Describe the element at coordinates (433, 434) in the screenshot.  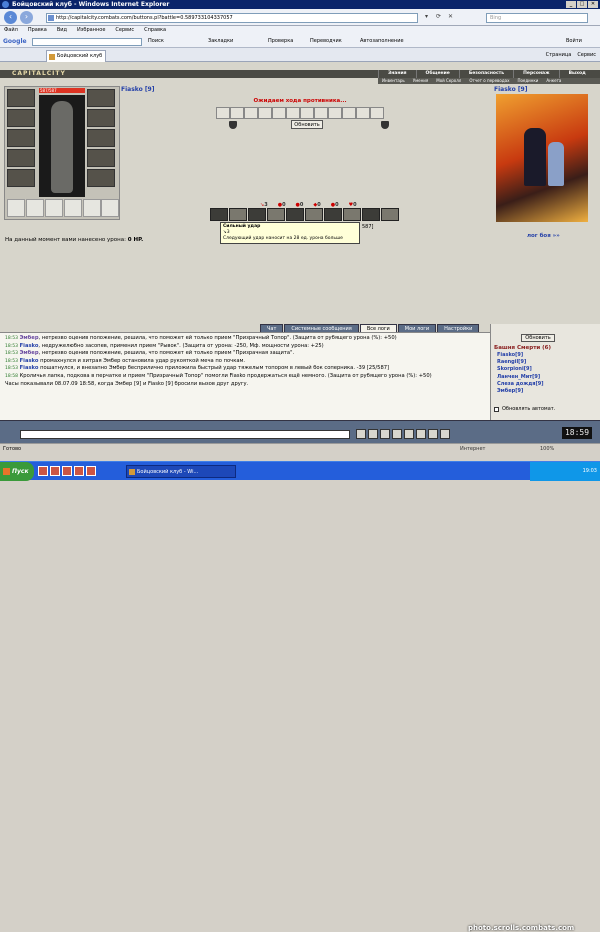
I see `trade-icon` at that location.